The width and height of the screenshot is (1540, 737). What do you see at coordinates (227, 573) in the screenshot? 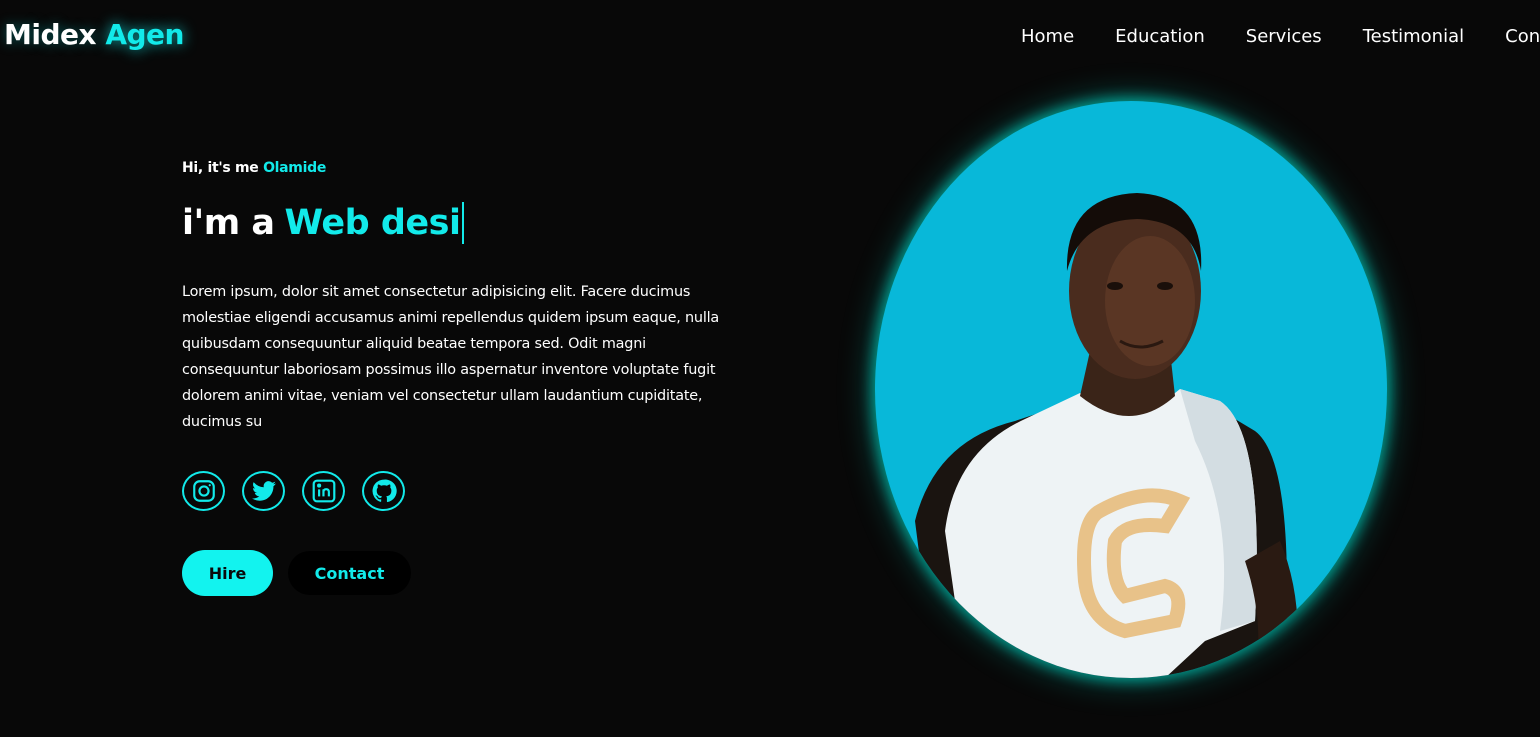
I see `hire-button: Hire` at bounding box center [227, 573].